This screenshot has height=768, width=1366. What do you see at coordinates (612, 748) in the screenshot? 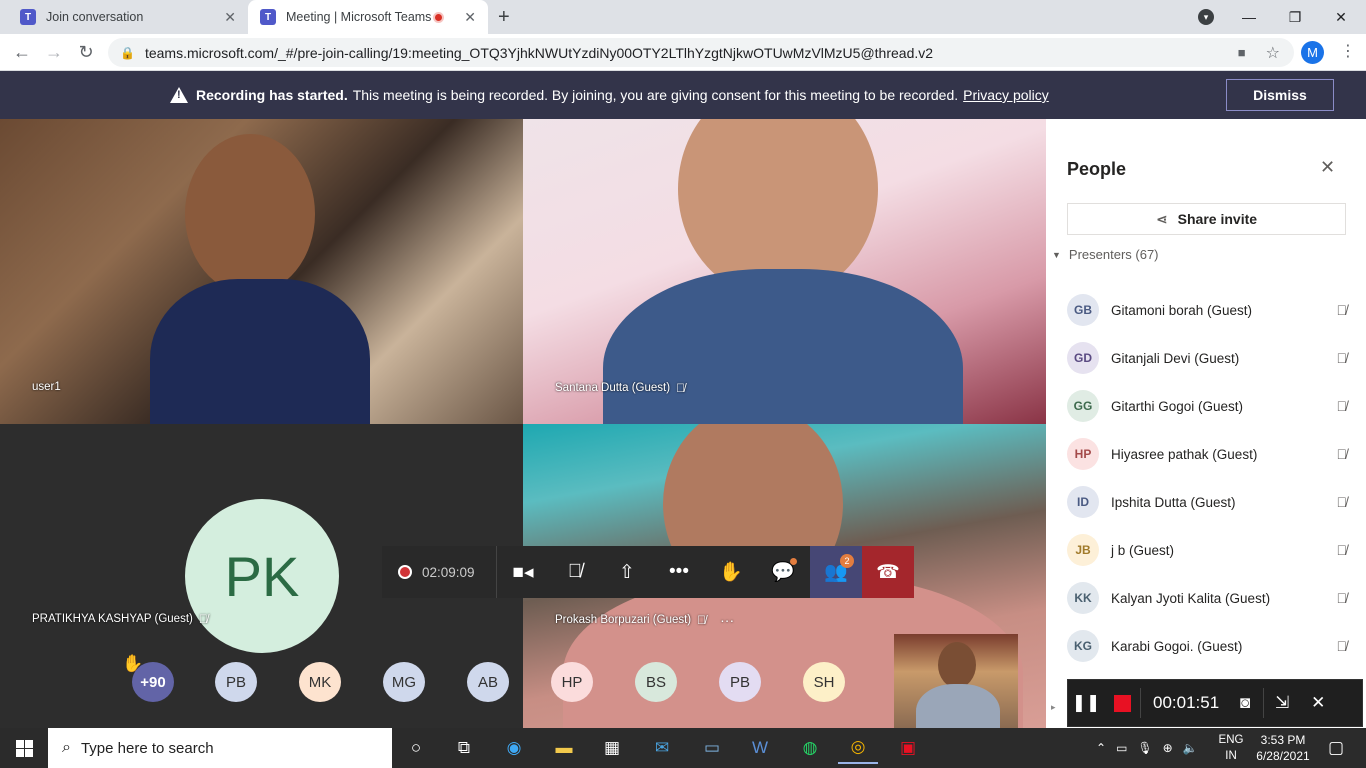
I see `store-icon: ▦` at bounding box center [612, 748].